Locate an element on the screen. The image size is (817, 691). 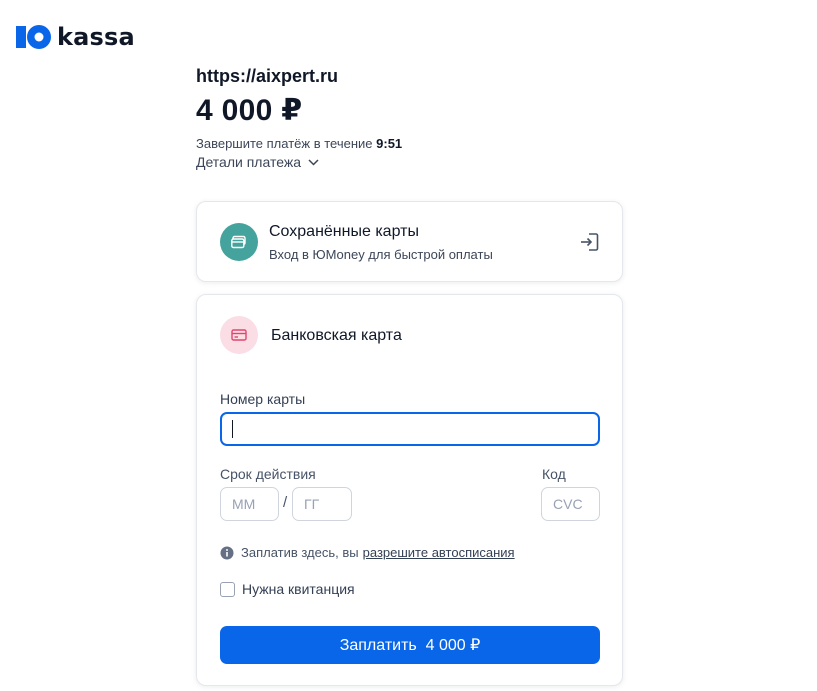
expiry-label: Срок действия is located at coordinates (268, 474).